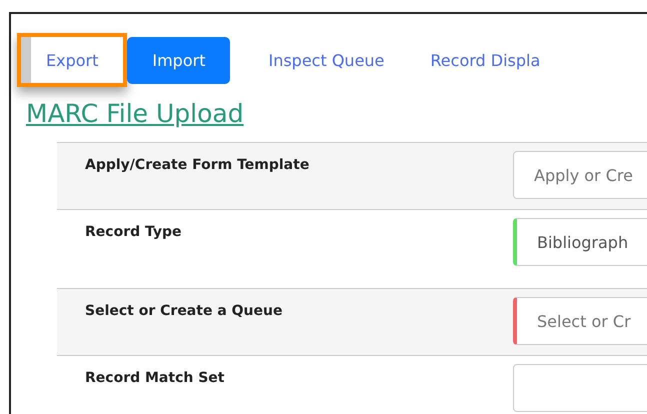 The image size is (647, 414). Describe the element at coordinates (580, 175) in the screenshot. I see `input-field: Apply or Cre` at that location.